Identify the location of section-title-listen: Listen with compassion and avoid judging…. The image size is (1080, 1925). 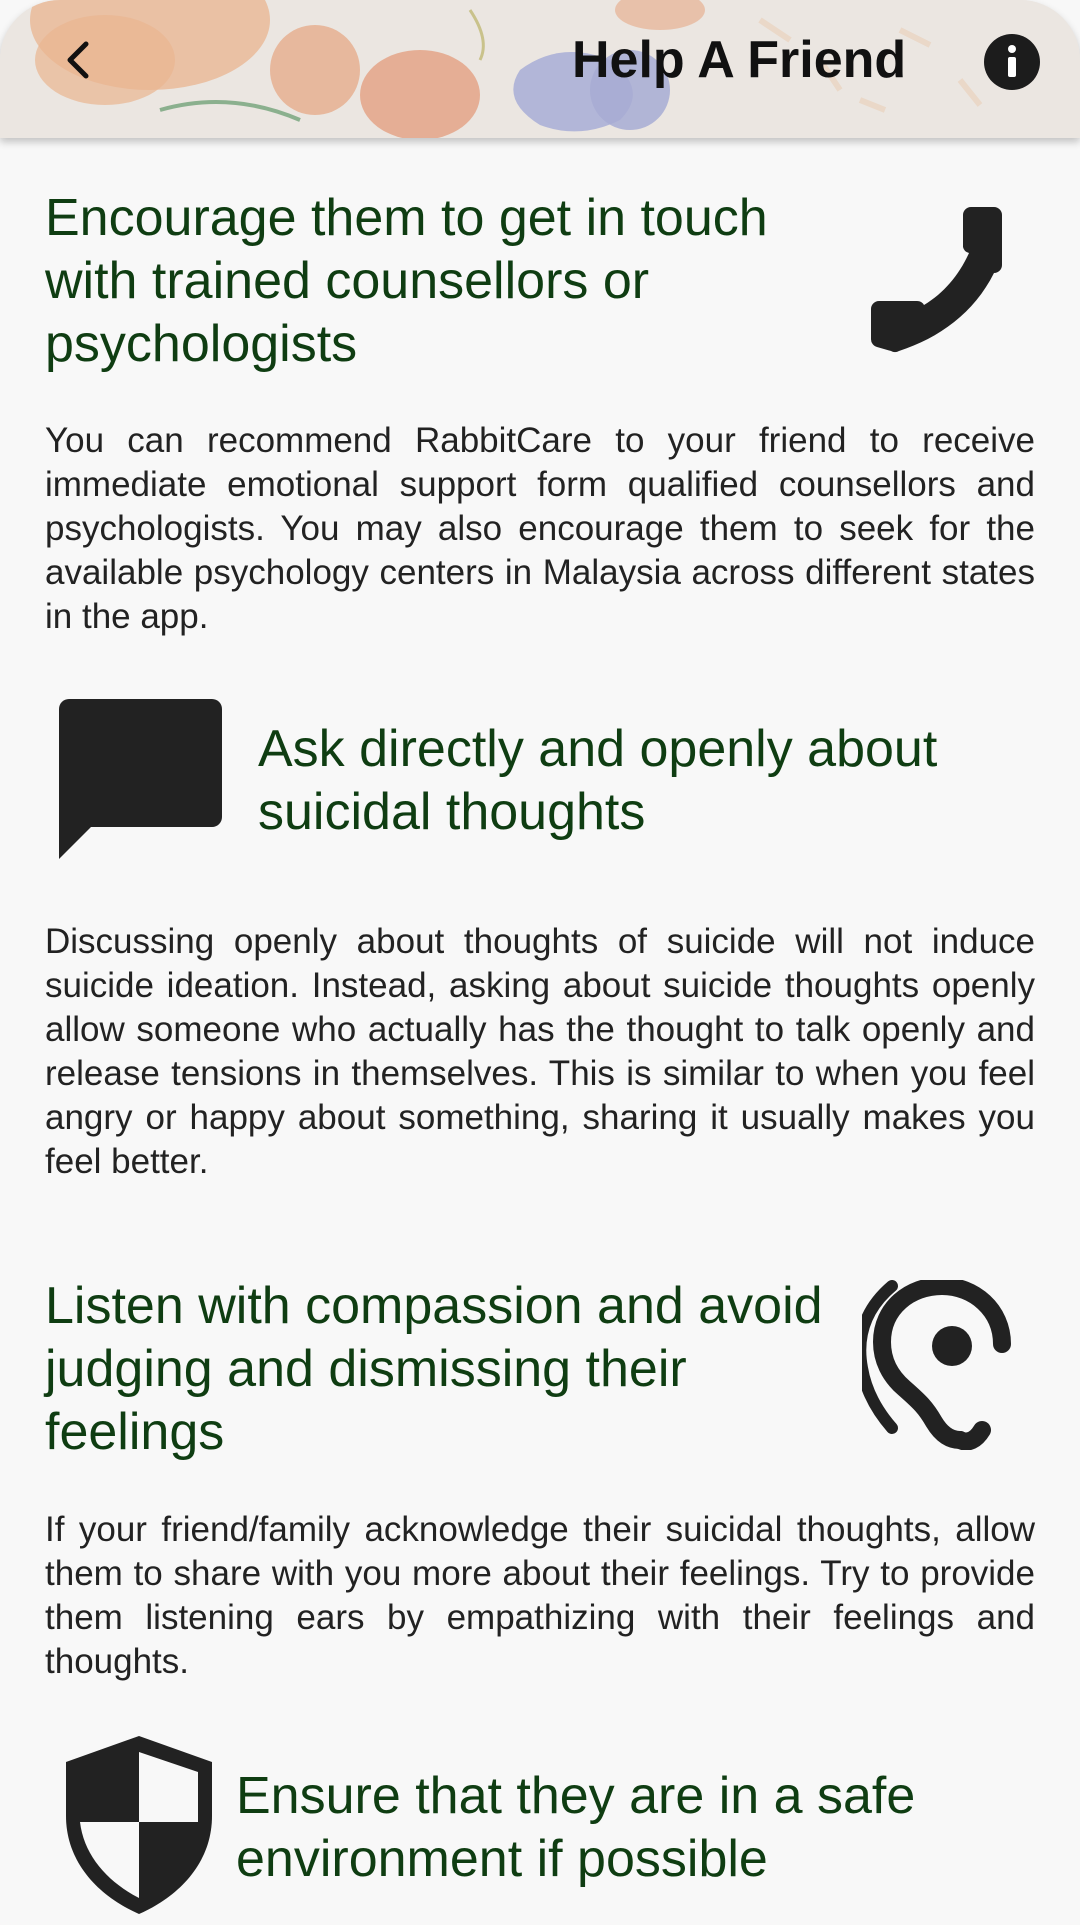
(434, 1369).